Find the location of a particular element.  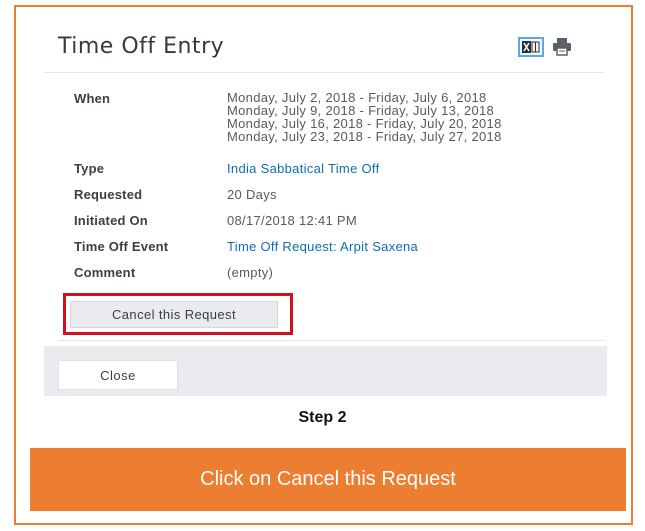

instruction-banner: Click on Cancel this Request is located at coordinates (328, 479).